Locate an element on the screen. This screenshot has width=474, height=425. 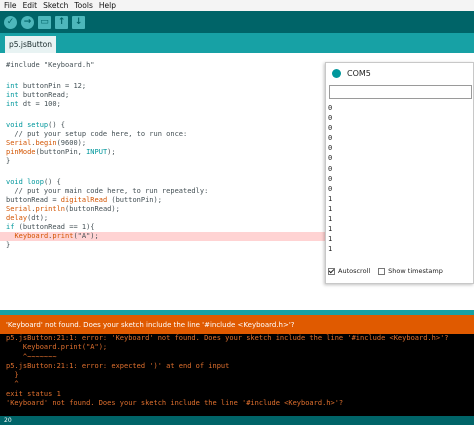
arrow-right-icon: → is located at coordinates (27, 21).